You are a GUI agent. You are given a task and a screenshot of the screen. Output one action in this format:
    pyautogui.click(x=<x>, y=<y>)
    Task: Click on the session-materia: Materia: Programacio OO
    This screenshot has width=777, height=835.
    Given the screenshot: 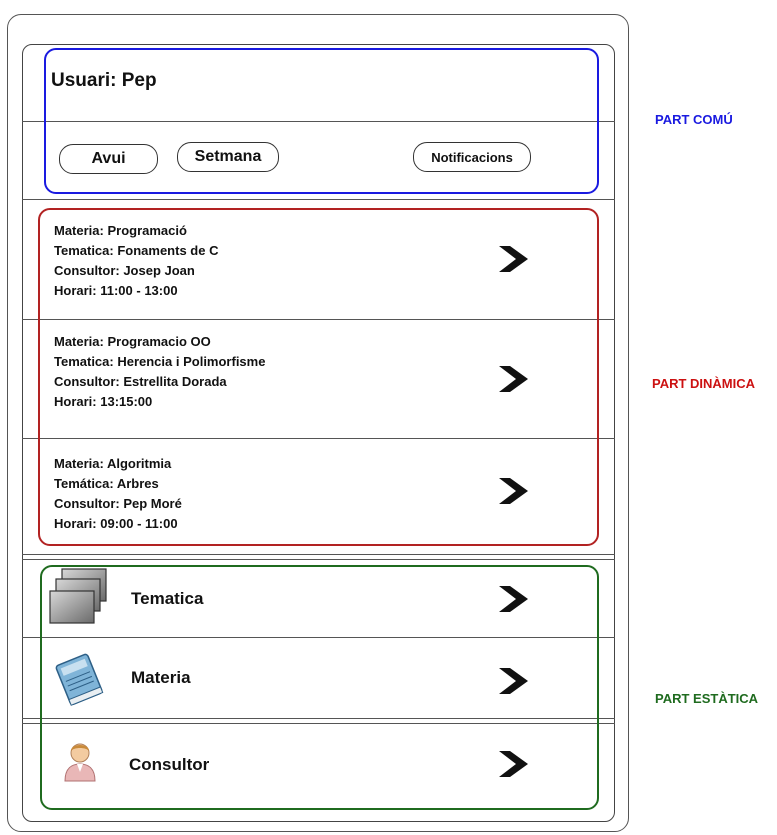 What is the action you would take?
    pyautogui.click(x=132, y=341)
    